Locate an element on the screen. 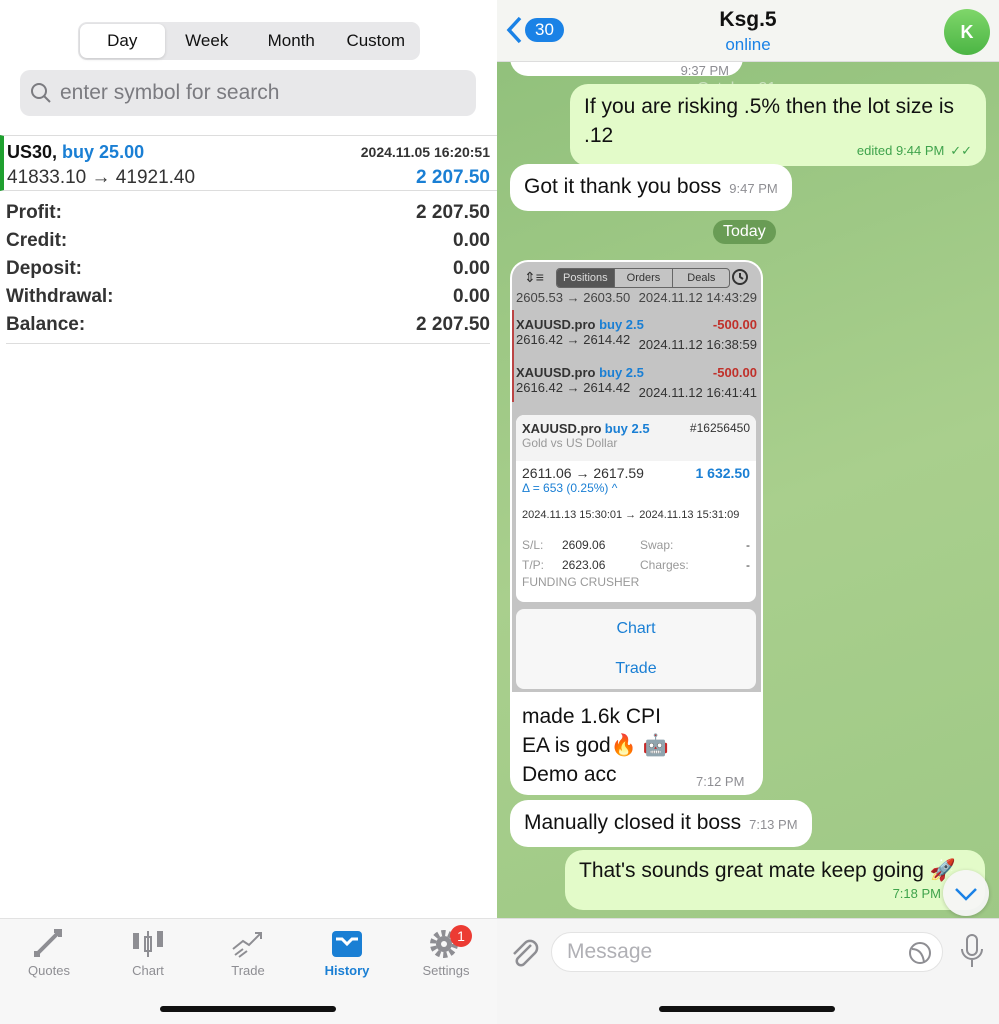 The width and height of the screenshot is (999, 1024). scroll-down-button is located at coordinates (966, 893).